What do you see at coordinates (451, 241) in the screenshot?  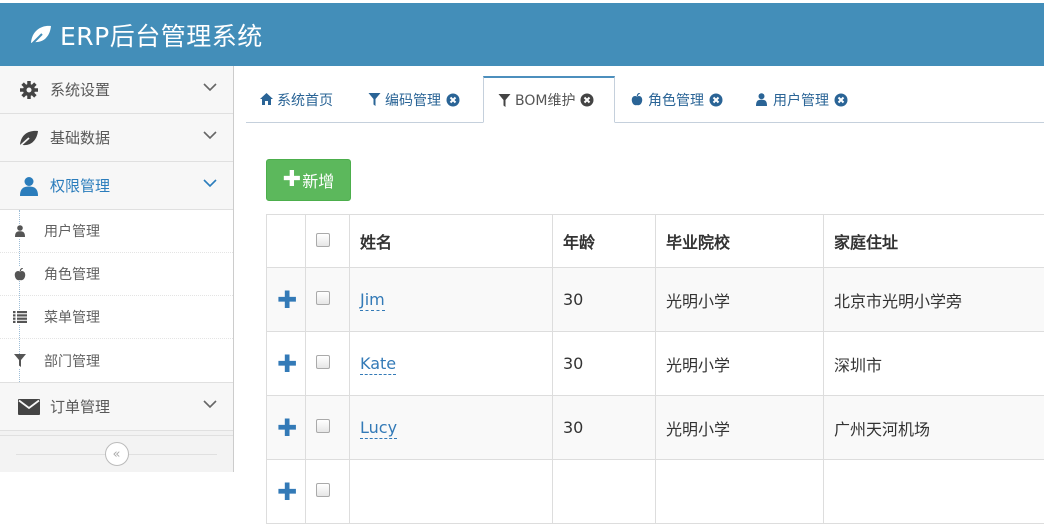 I see `column-header-name: 姓名` at bounding box center [451, 241].